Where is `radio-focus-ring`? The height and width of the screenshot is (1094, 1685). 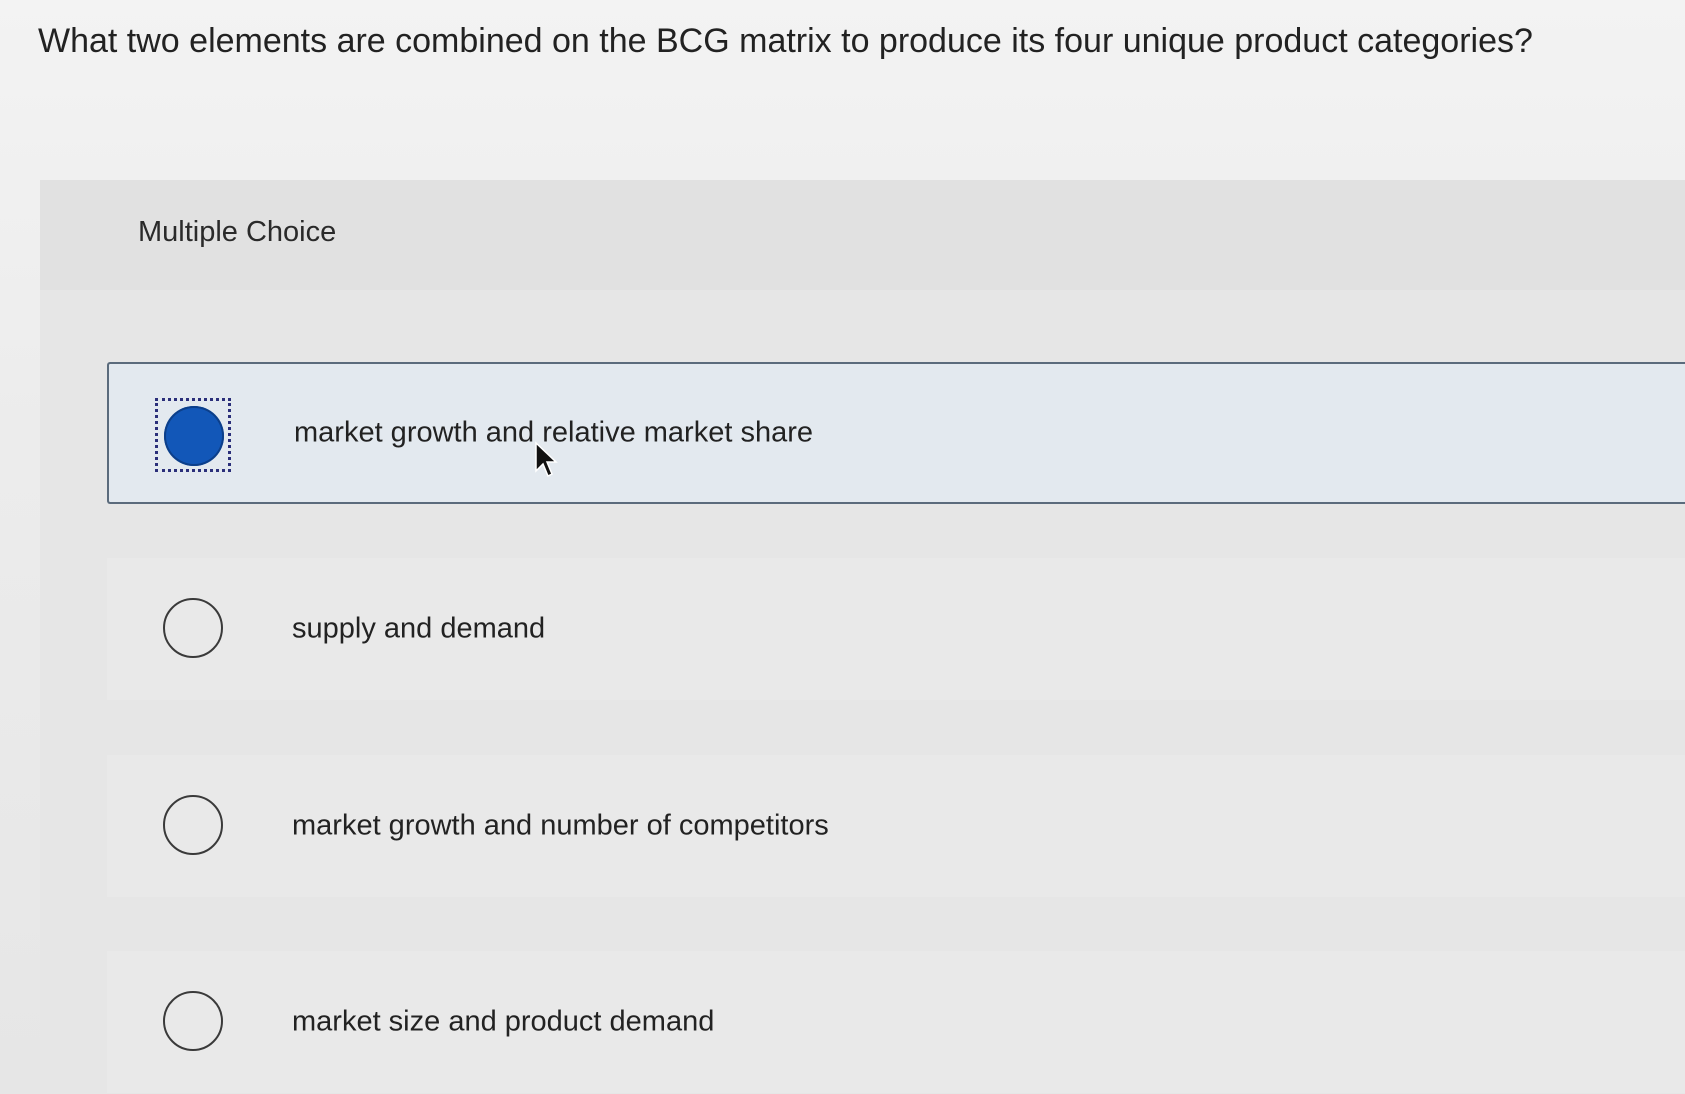
radio-focus-ring is located at coordinates (193, 435).